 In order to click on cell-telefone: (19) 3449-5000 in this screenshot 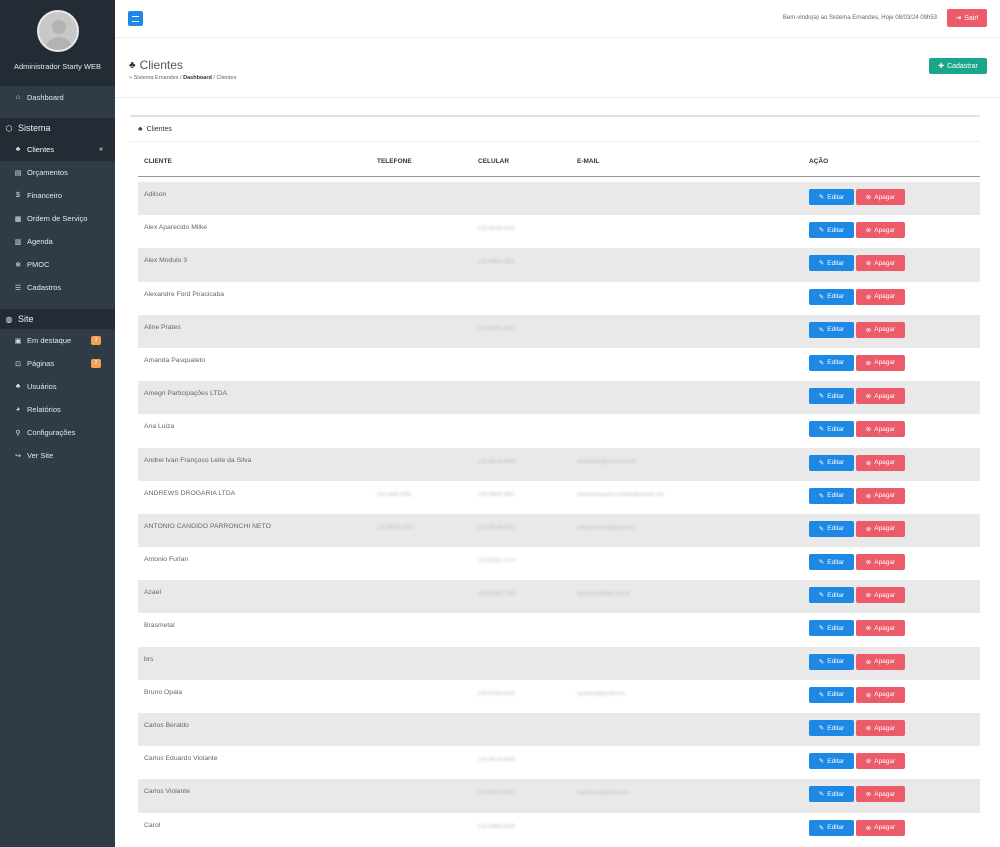, I will do `click(394, 494)`.